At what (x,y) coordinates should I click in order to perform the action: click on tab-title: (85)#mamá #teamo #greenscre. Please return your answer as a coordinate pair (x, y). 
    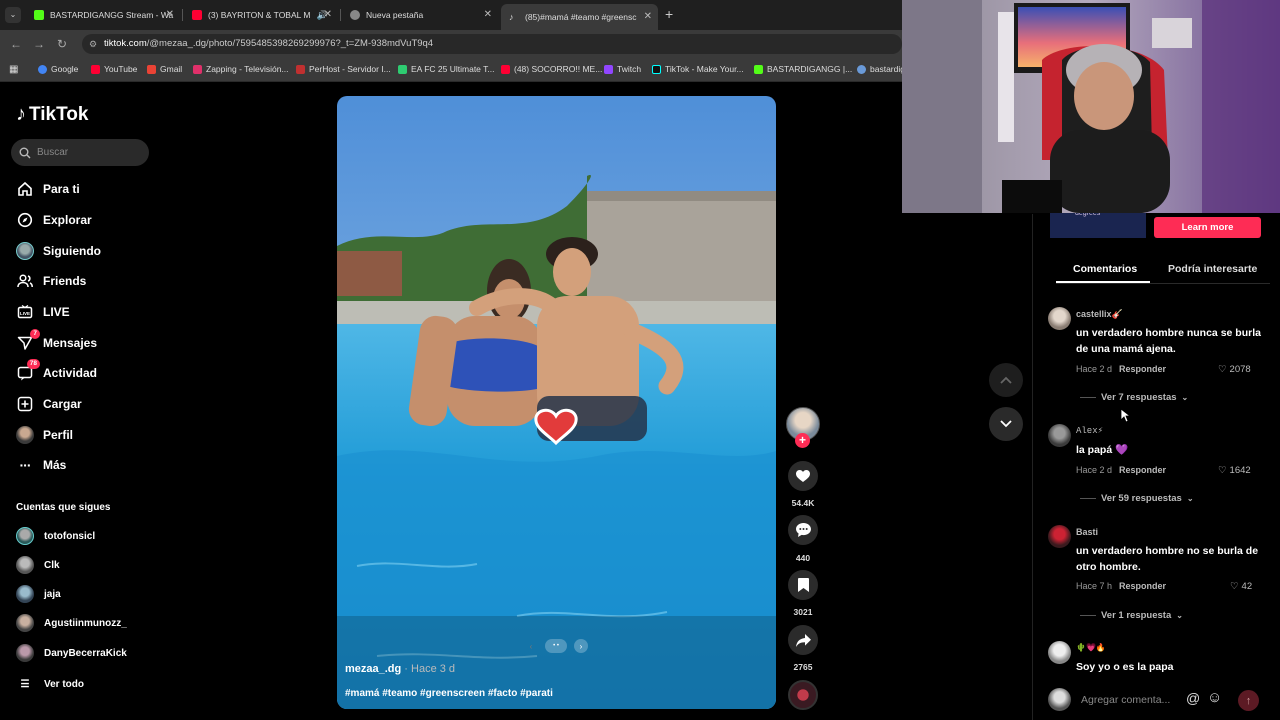
    Looking at the image, I should click on (581, 17).